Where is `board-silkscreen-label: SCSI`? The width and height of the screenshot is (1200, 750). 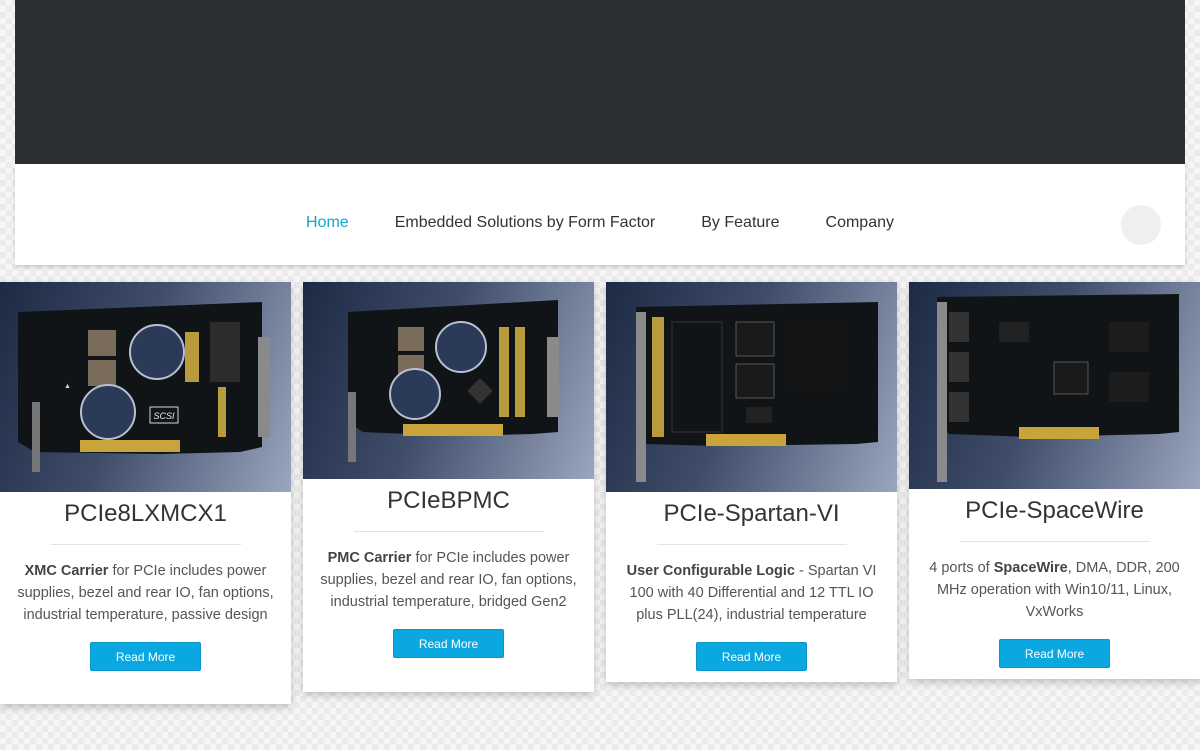 board-silkscreen-label: SCSI is located at coordinates (164, 416).